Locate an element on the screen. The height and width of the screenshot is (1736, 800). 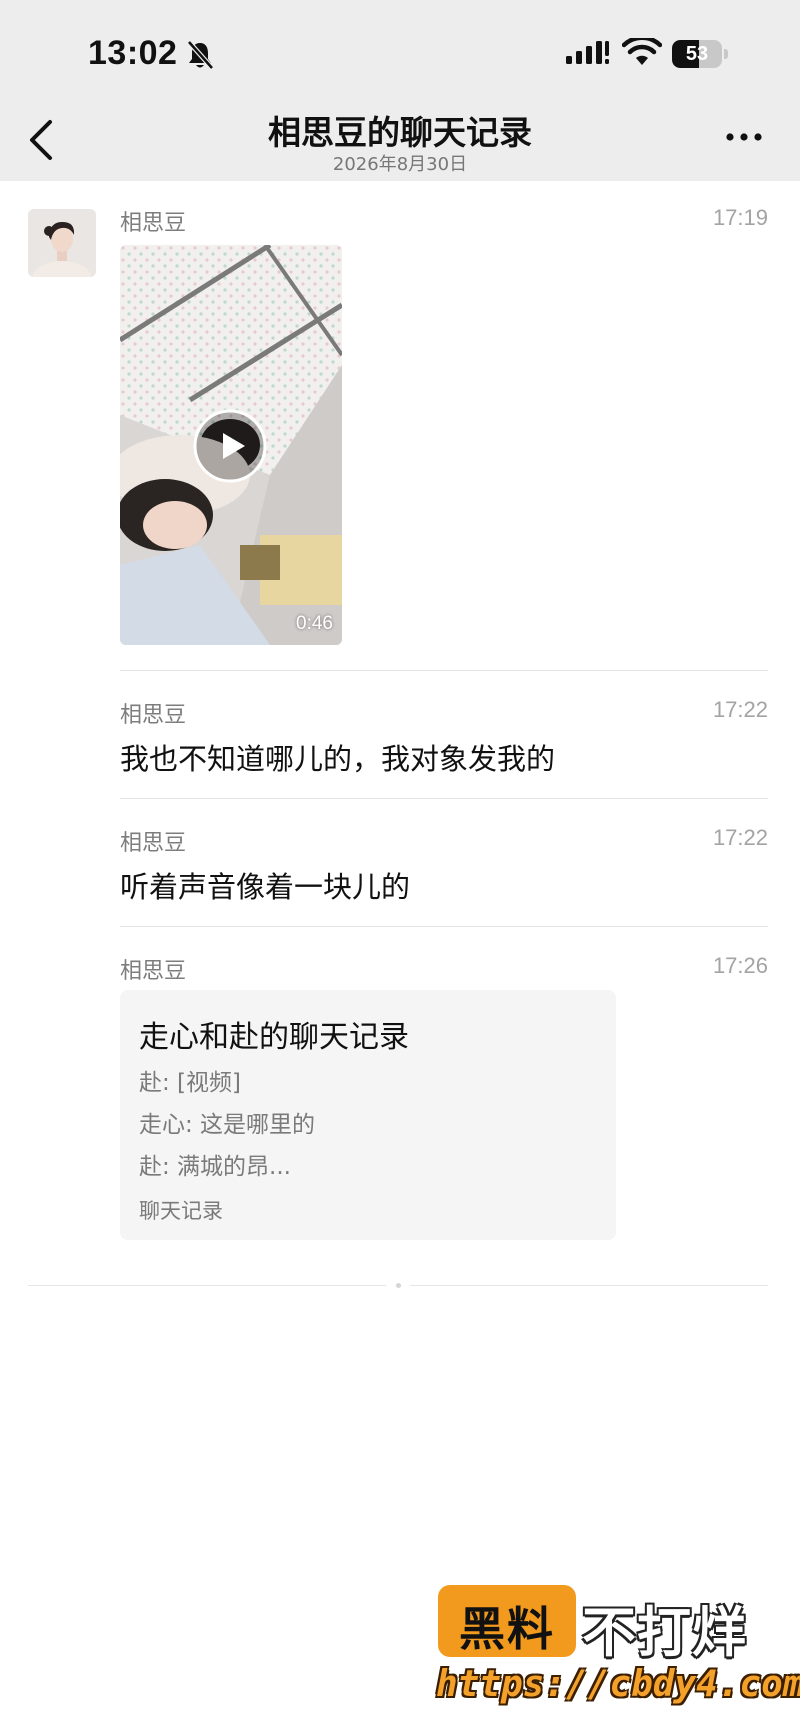
wifi-icon is located at coordinates (642, 51).